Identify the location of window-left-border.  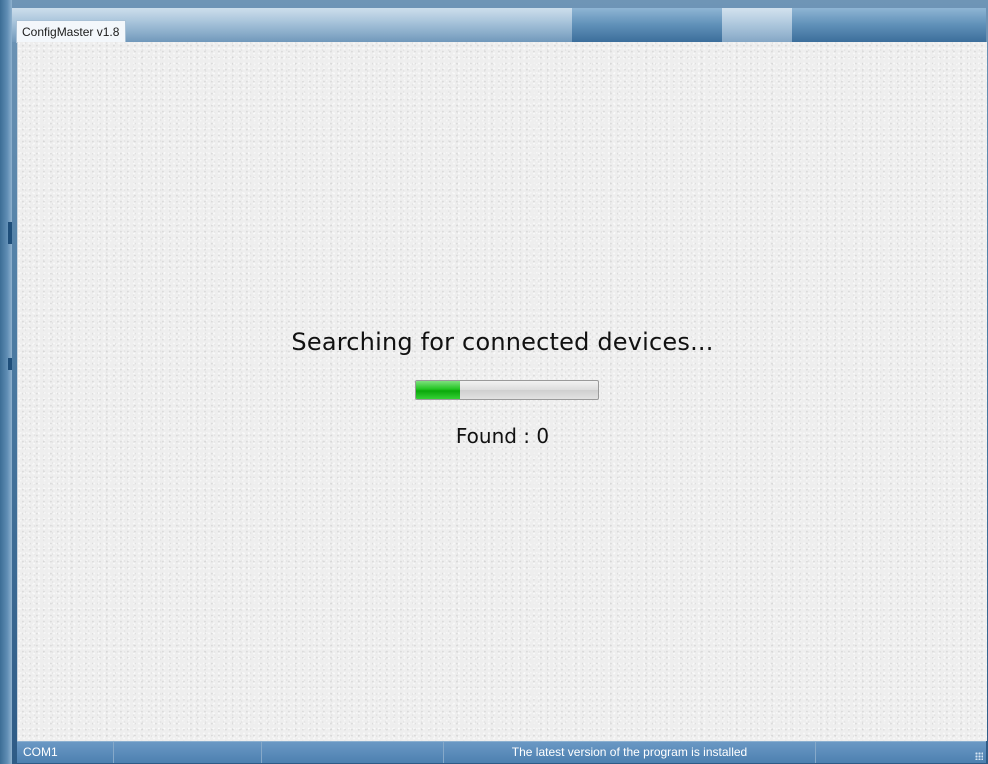
(6, 382).